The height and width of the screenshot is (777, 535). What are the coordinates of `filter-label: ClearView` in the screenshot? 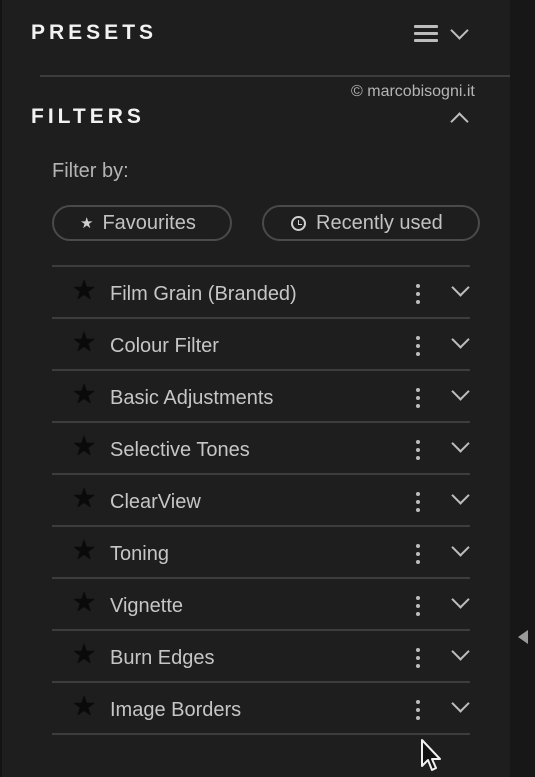 It's located at (155, 502).